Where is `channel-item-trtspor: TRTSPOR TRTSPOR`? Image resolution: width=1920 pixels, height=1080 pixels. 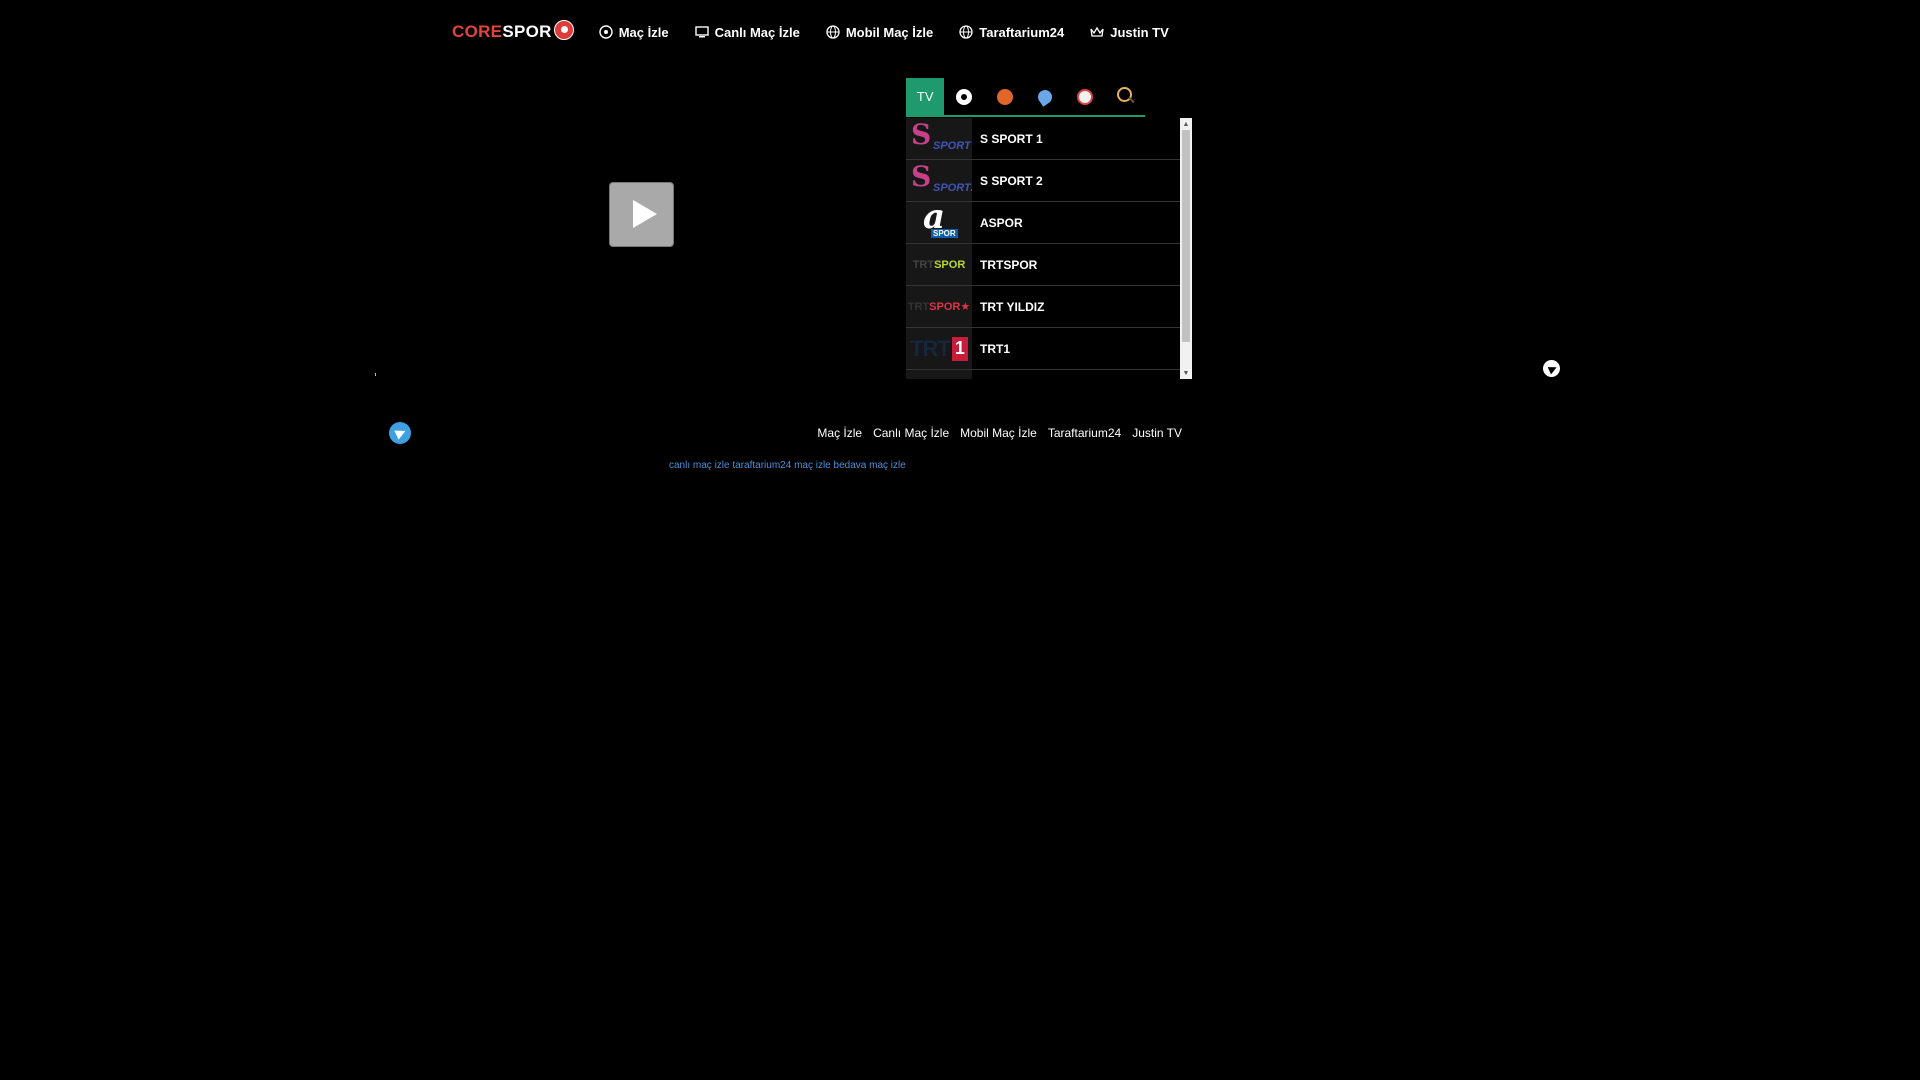
channel-item-trtspor: TRTSPOR TRTSPOR is located at coordinates (1043, 265).